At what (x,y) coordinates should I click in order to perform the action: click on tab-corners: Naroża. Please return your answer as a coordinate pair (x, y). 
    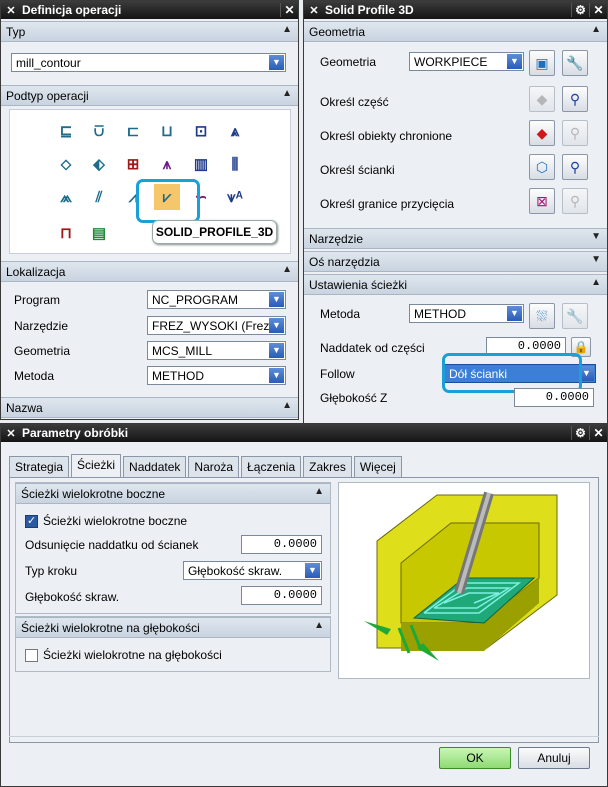
    Looking at the image, I should click on (214, 466).